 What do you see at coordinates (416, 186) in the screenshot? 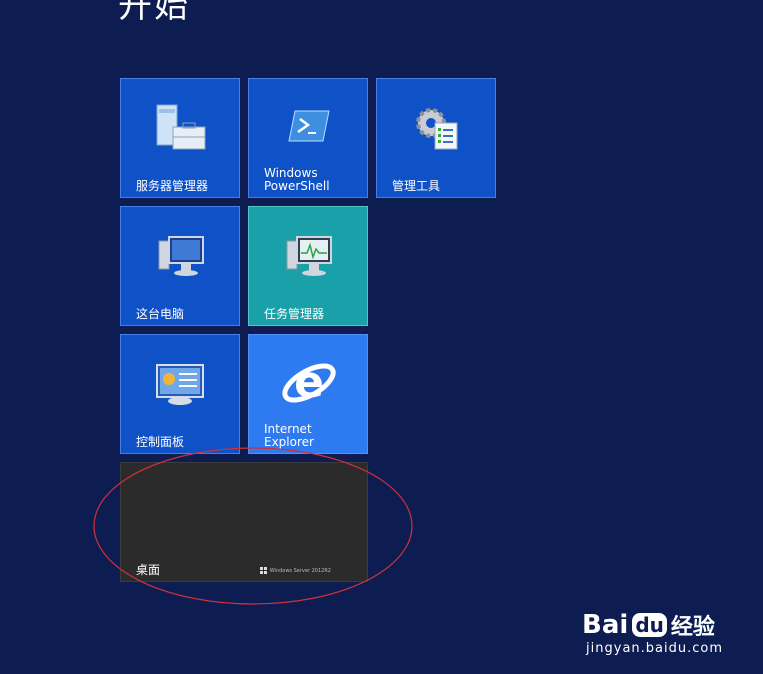
I see `tile-label: 管理工具` at bounding box center [416, 186].